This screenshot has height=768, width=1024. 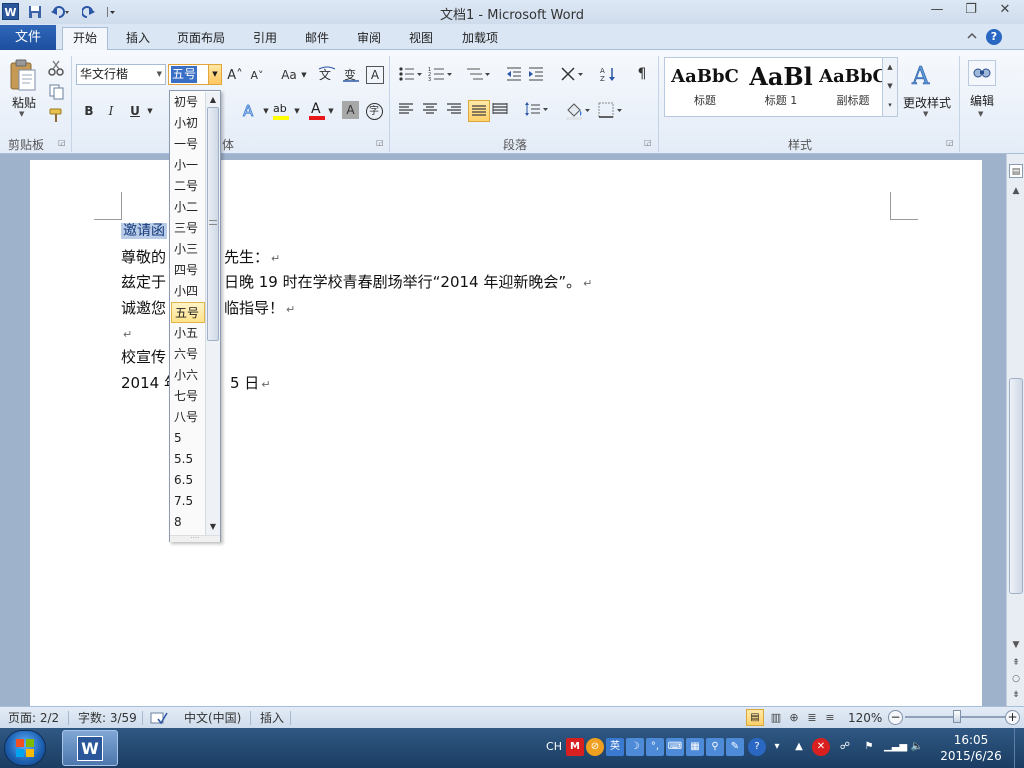 I want to click on multilevel-list-icon, so click(x=479, y=75).